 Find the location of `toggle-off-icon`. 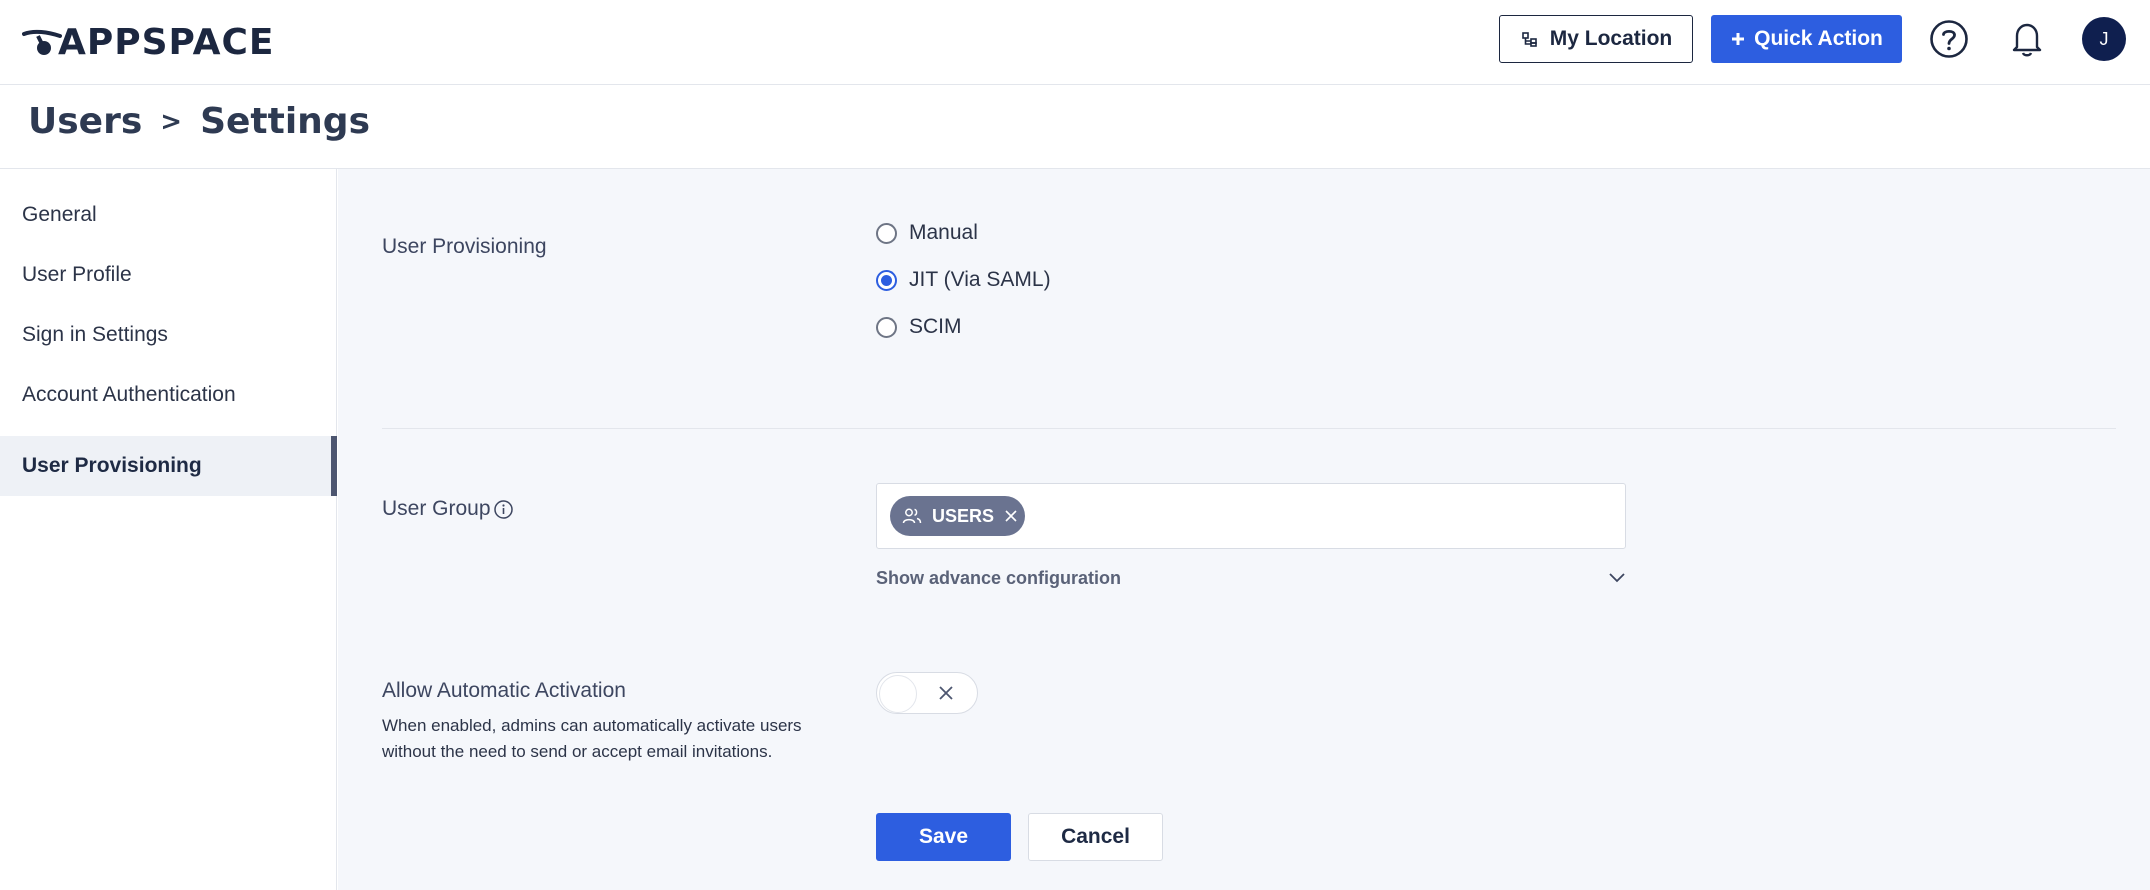

toggle-off-icon is located at coordinates (946, 695).